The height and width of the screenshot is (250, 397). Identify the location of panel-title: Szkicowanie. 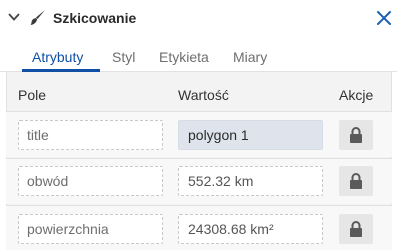
(95, 18).